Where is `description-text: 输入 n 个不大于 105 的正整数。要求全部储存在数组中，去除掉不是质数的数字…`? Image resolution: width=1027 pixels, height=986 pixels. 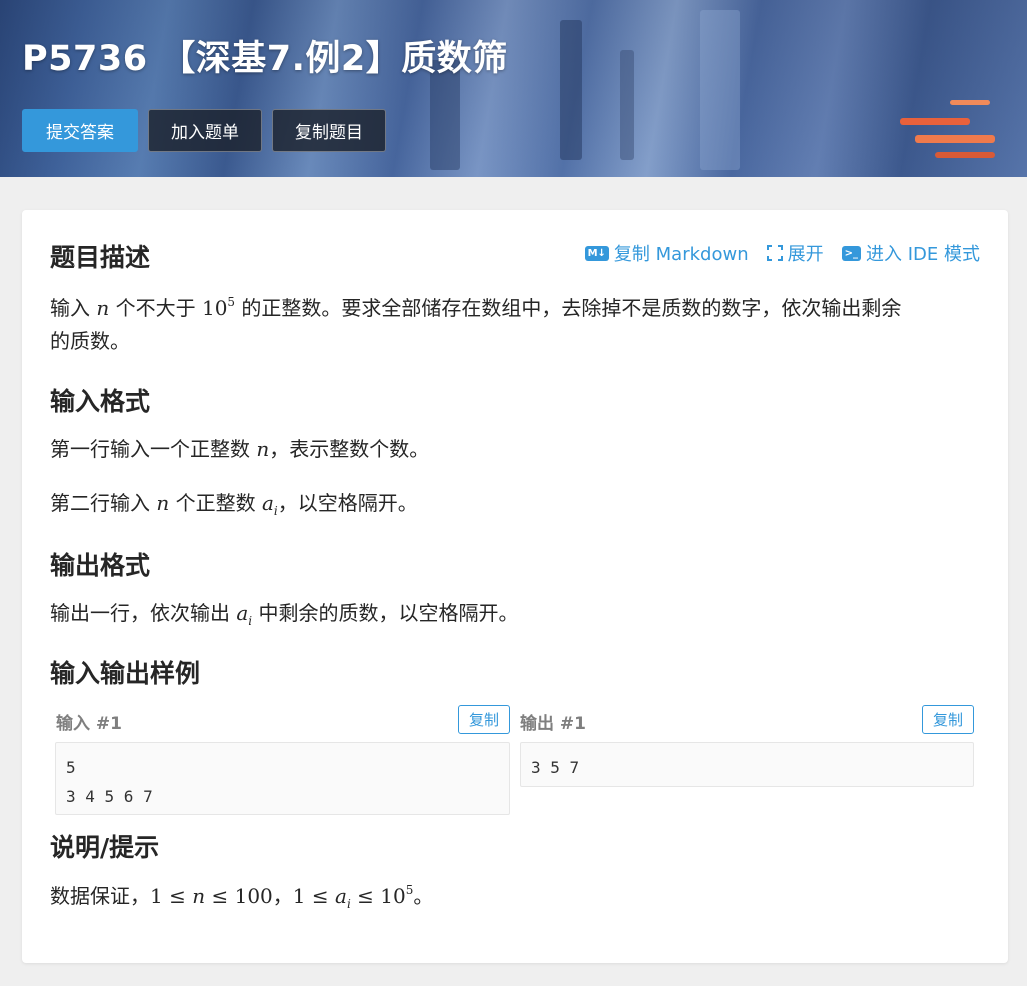 description-text: 输入 n 个不大于 105 的正整数。要求全部储存在数组中，去除掉不是质数的数字… is located at coordinates (476, 324).